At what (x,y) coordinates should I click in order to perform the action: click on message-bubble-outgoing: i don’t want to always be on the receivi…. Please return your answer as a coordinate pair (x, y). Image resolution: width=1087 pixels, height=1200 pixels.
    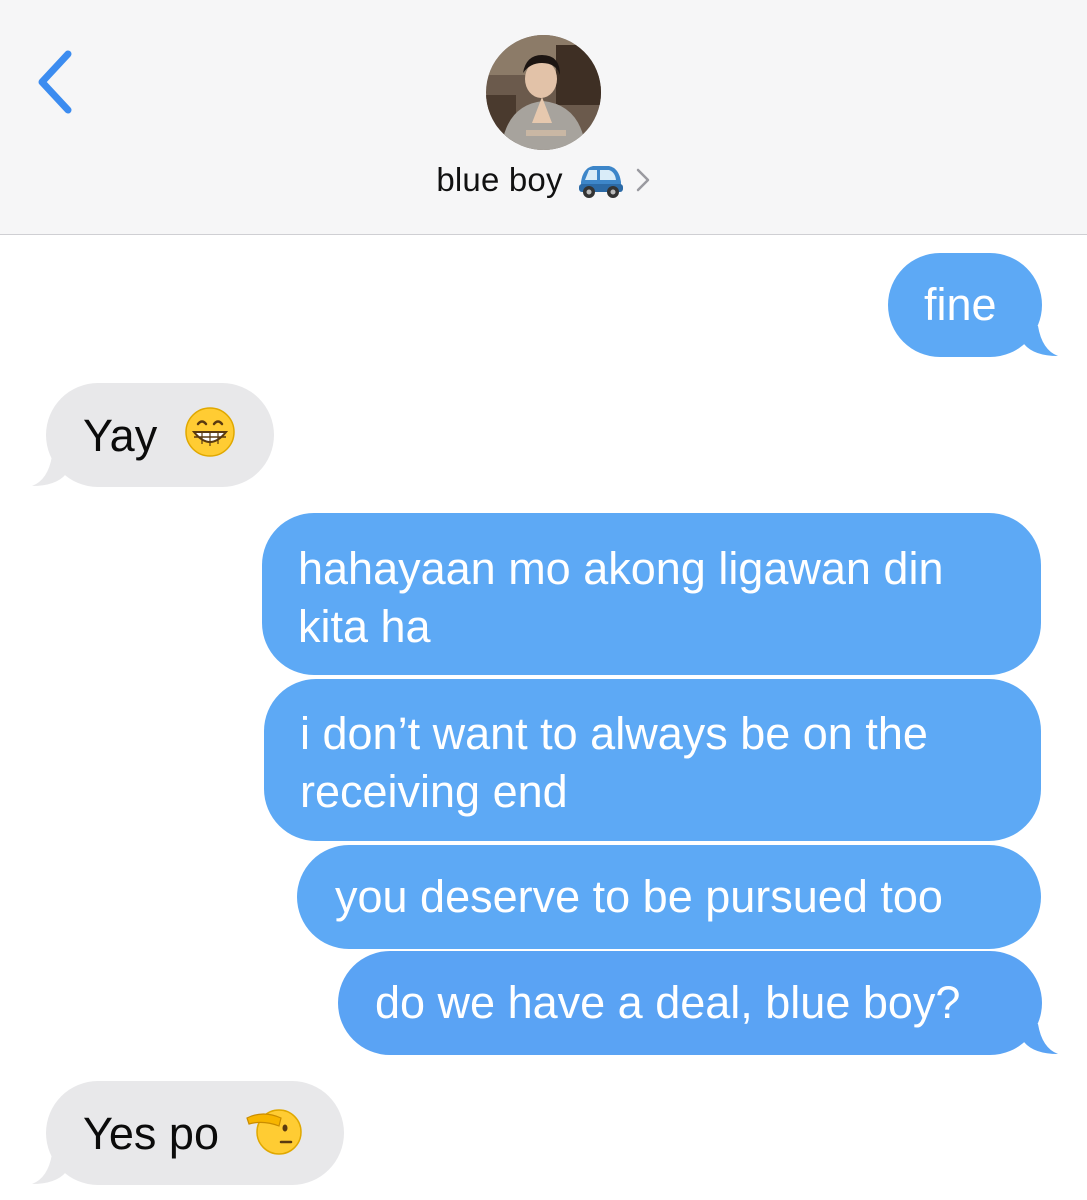
    Looking at the image, I should click on (652, 760).